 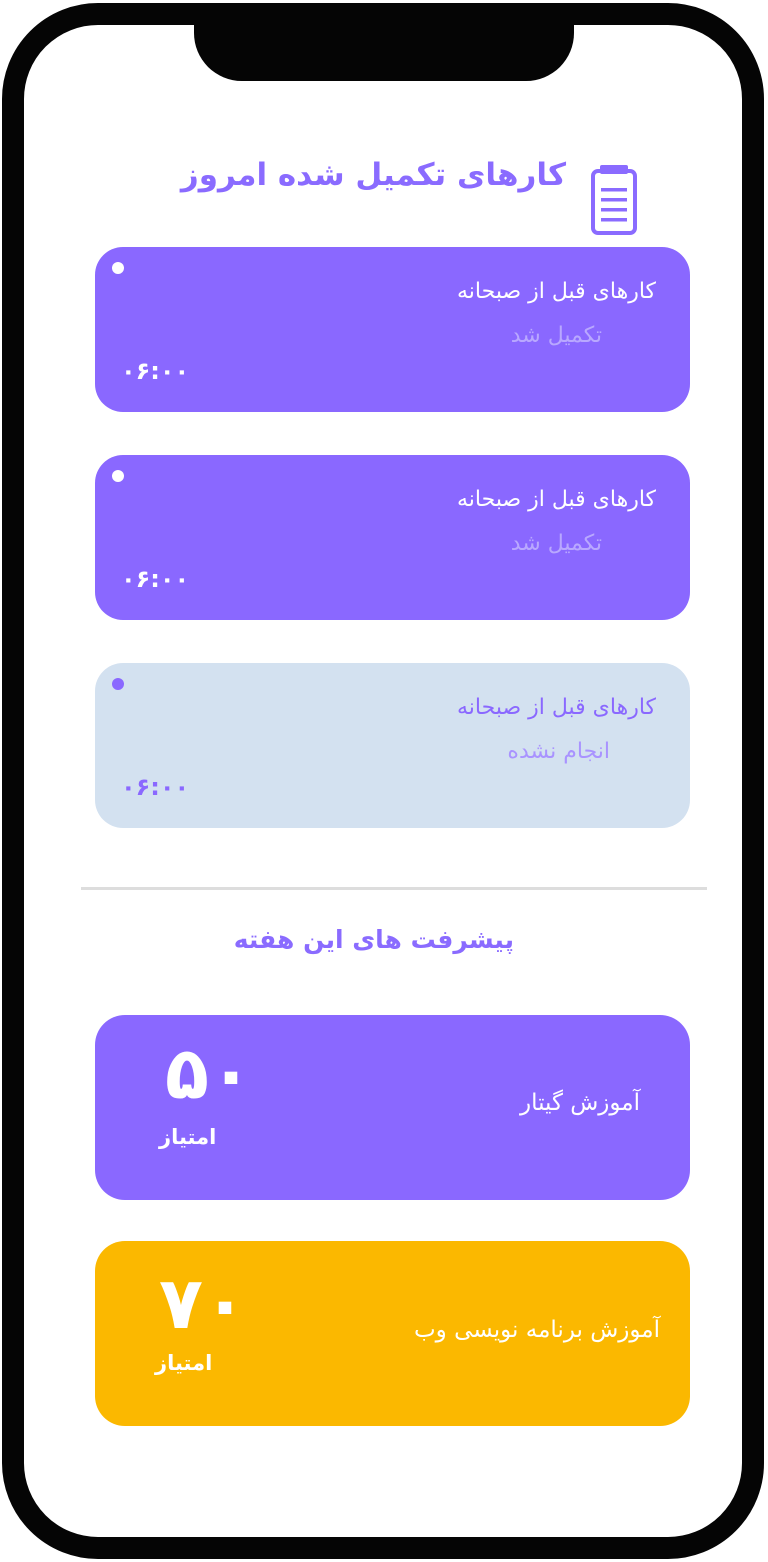 I want to click on progress-card: آموزش برنامه نویسی وب ۷۰ امتیاز, so click(x=392, y=1333).